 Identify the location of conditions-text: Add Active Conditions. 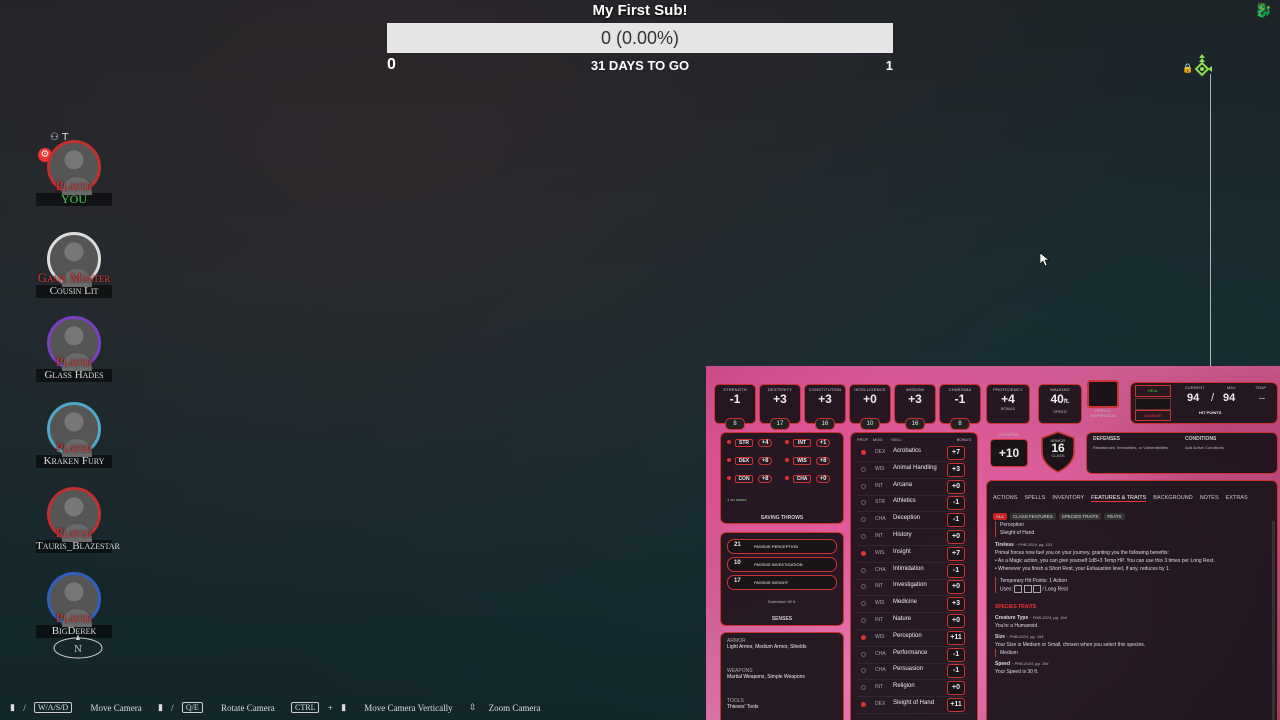
(1204, 447).